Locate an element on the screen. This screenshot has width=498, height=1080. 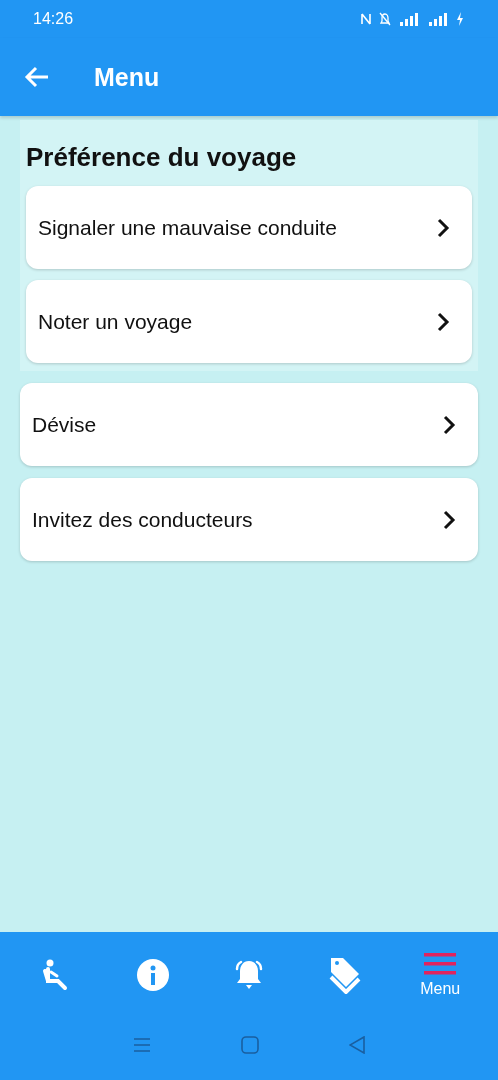
nfc-icon is located at coordinates (366, 19).